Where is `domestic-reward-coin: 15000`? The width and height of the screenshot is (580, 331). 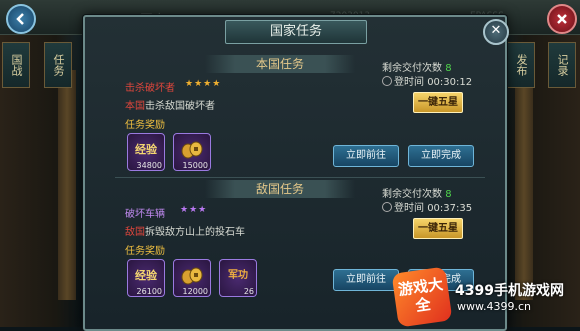
domestic-reward-coin: 15000 is located at coordinates (192, 152).